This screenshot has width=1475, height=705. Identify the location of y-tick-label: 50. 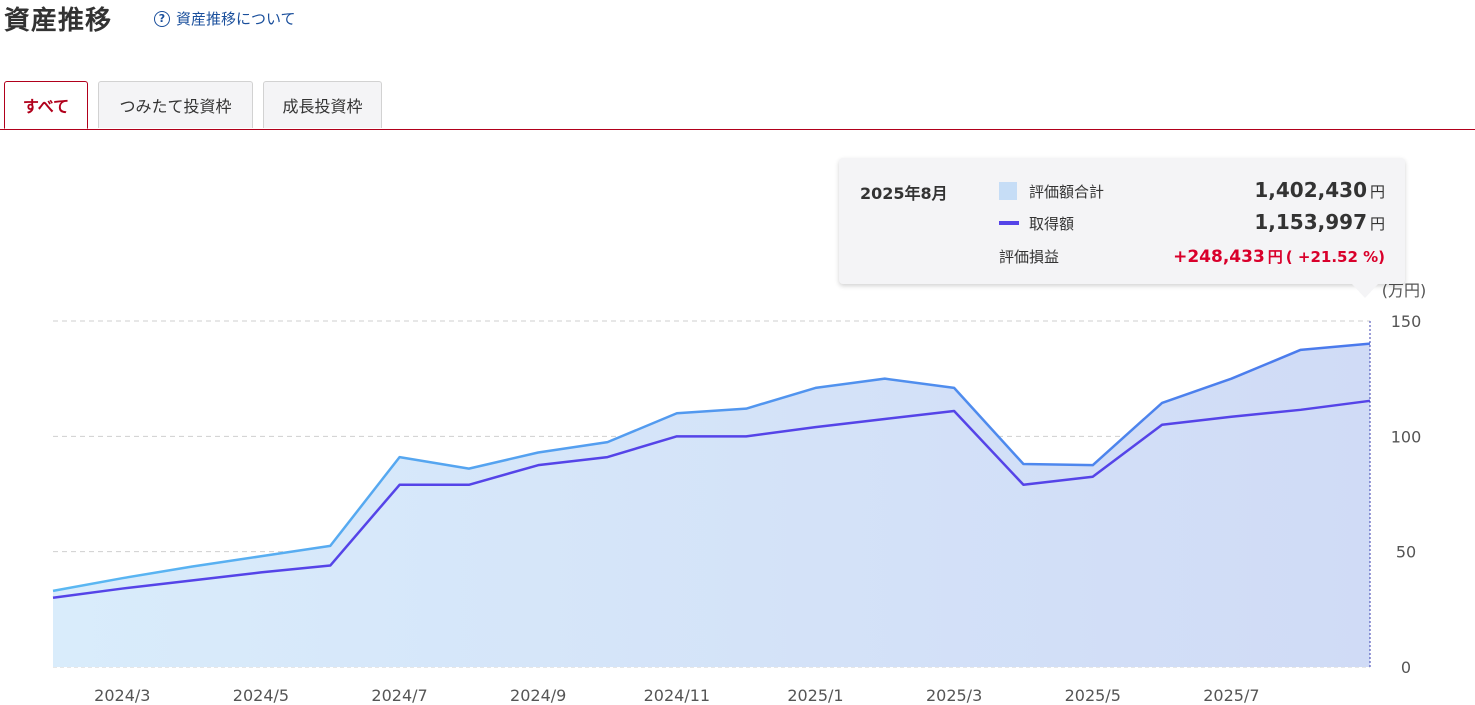
(1406, 552).